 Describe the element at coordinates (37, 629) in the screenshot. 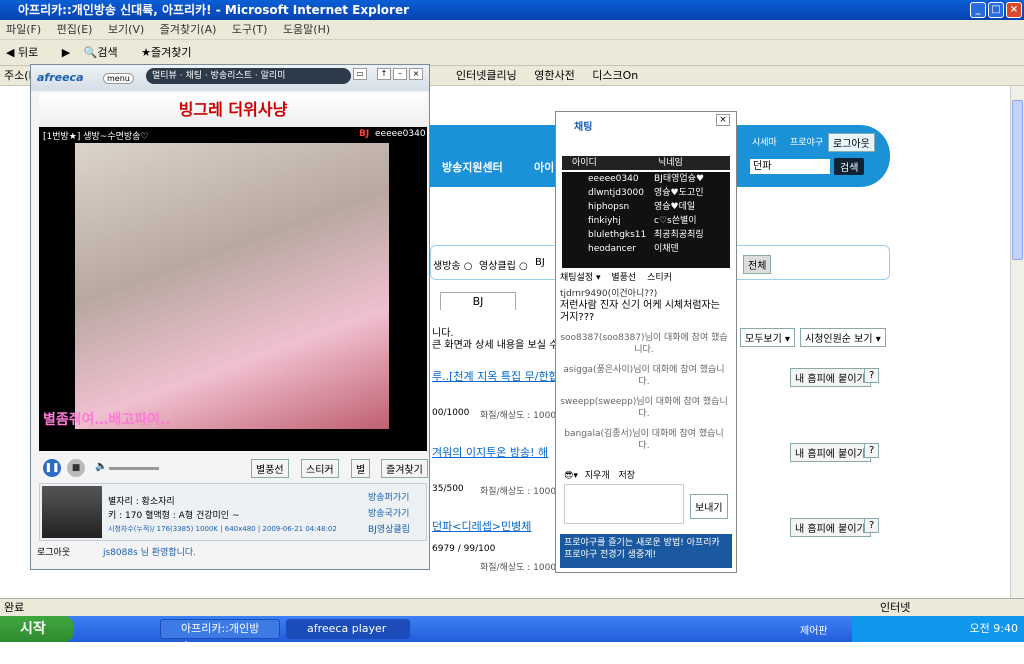

I see `start-button: 시작` at that location.